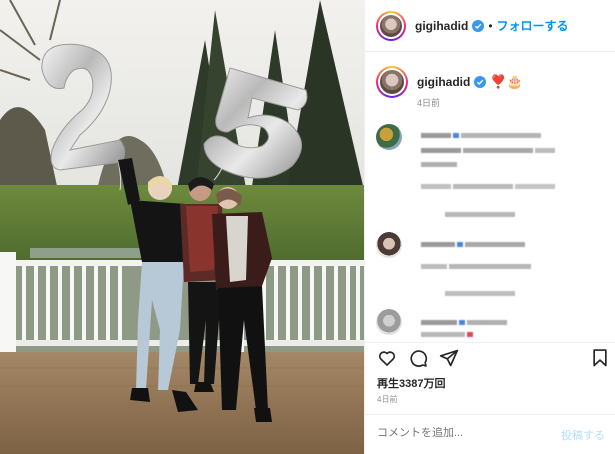 This screenshot has width=615, height=454. What do you see at coordinates (443, 82) in the screenshot?
I see `caption-username: gigihadid` at bounding box center [443, 82].